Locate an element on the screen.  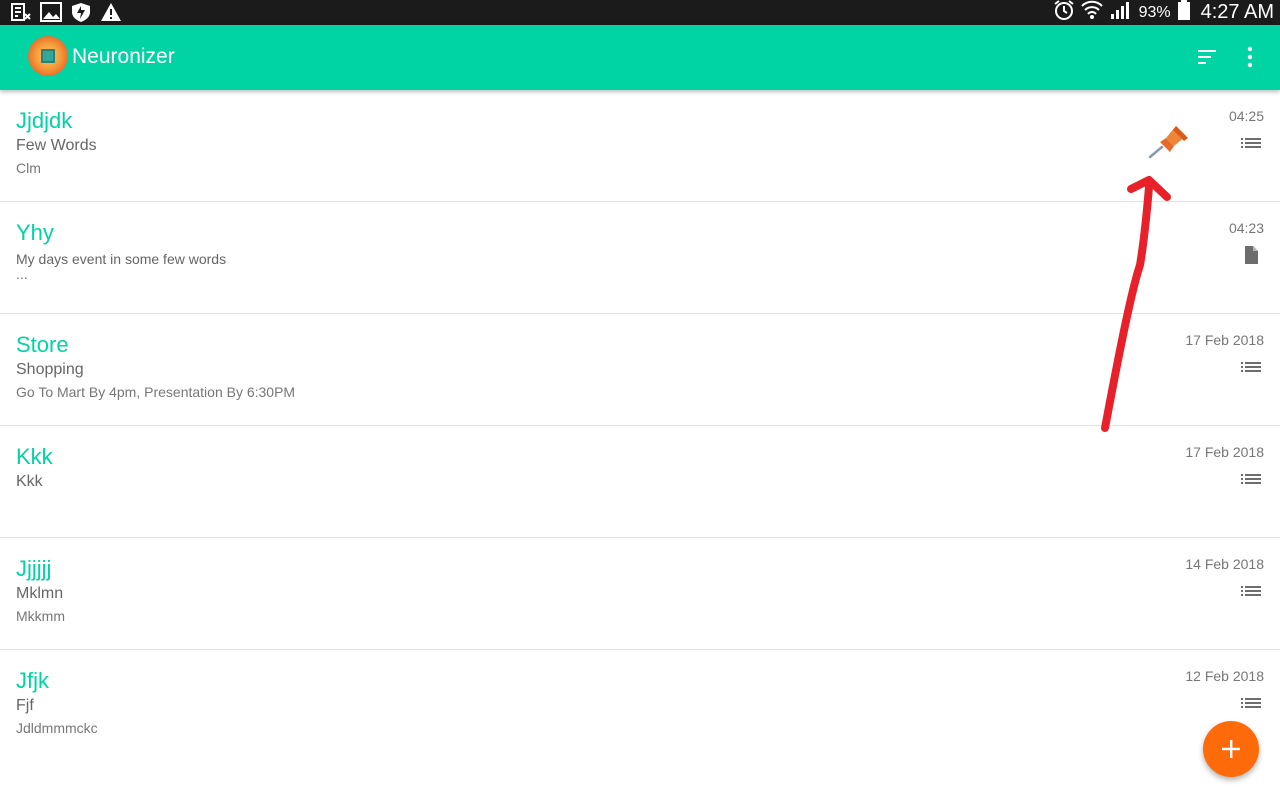
gallery-icon is located at coordinates (51, 12).